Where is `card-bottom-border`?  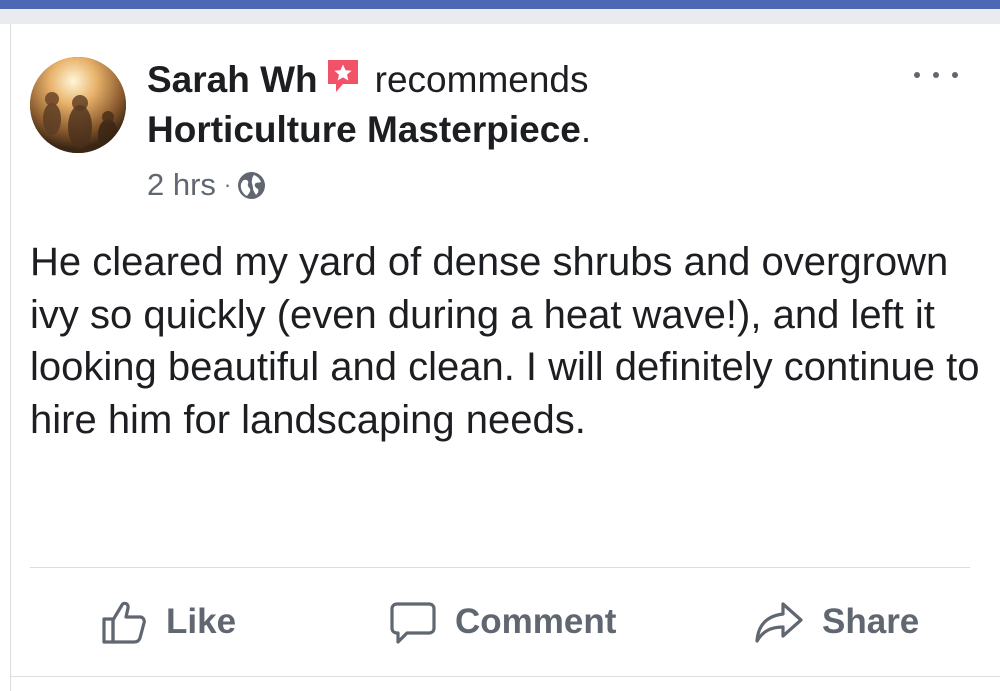 card-bottom-border is located at coordinates (505, 676).